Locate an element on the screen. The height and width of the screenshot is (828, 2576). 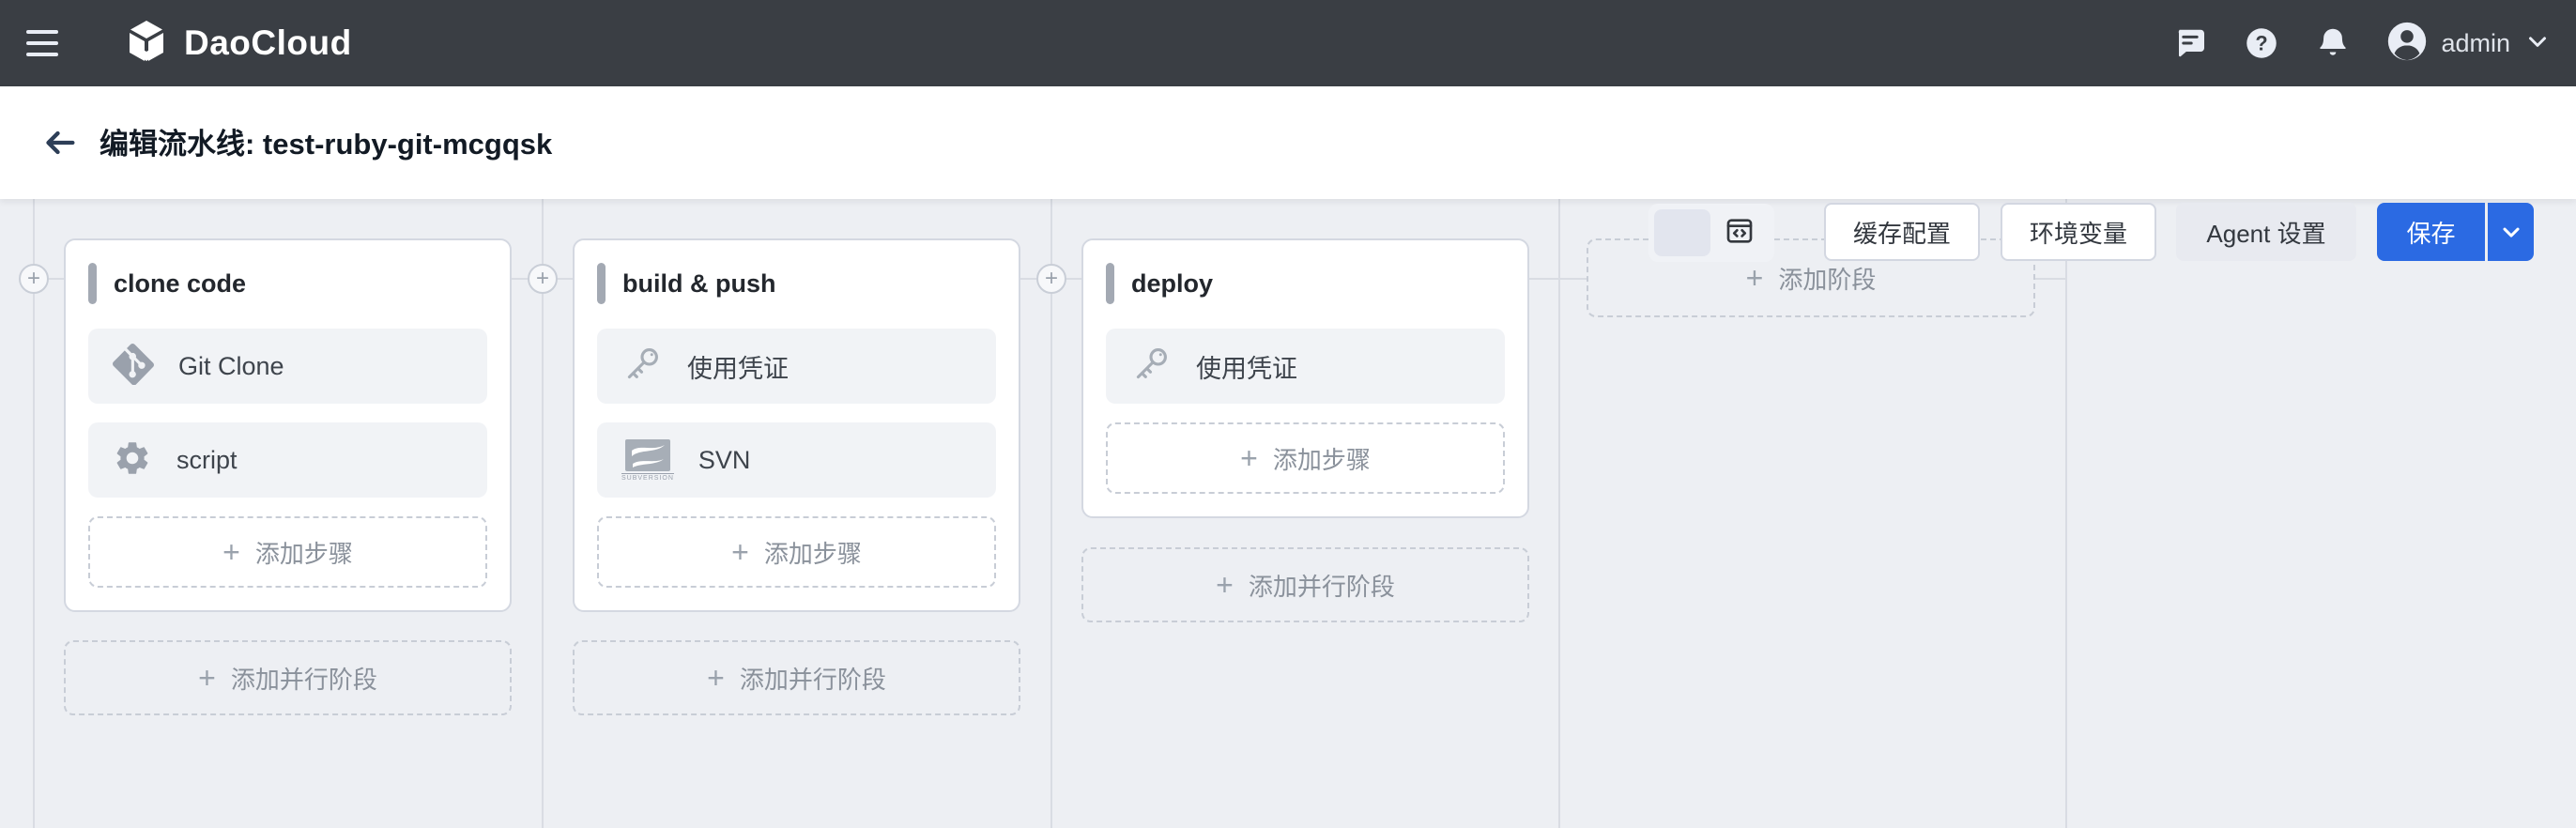
step-label: SVN is located at coordinates (724, 460).